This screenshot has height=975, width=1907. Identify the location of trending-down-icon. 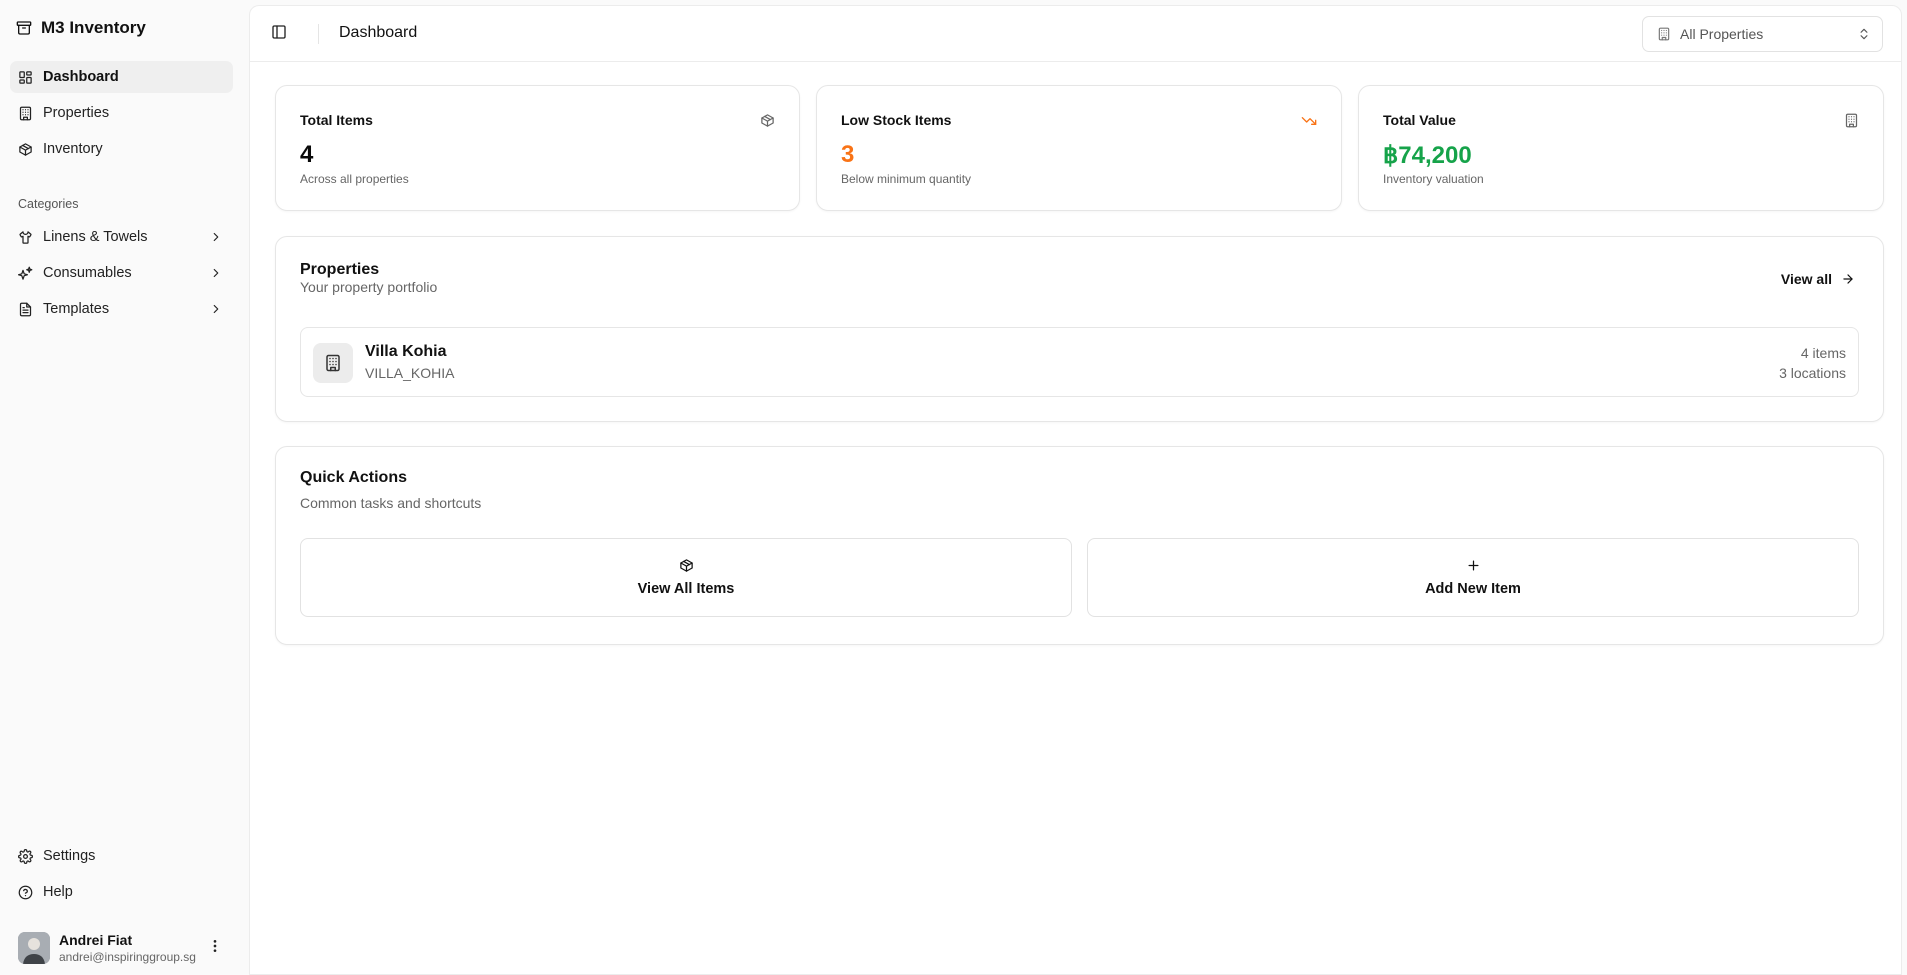
(1309, 121).